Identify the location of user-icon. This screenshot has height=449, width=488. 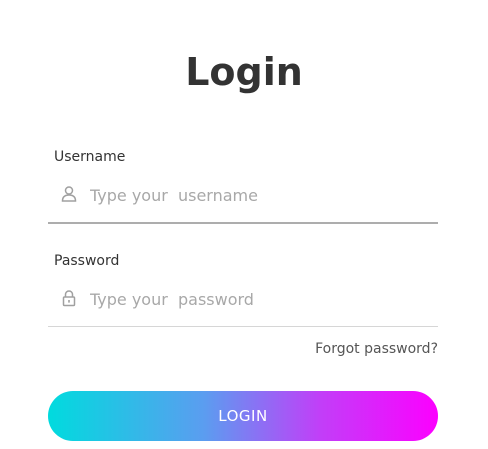
(69, 194).